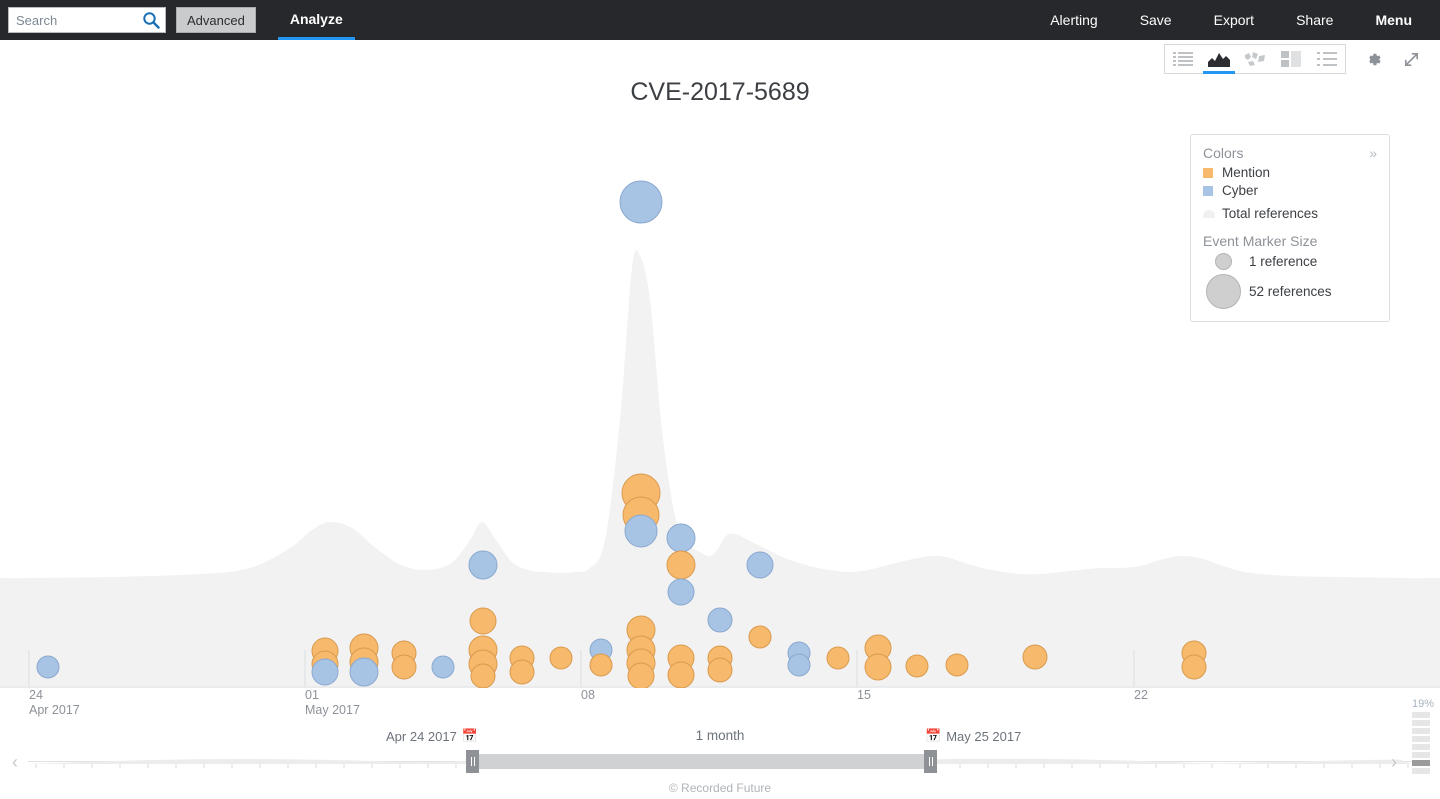  What do you see at coordinates (1423, 704) in the screenshot?
I see `gauge-percent-label: 19%` at bounding box center [1423, 704].